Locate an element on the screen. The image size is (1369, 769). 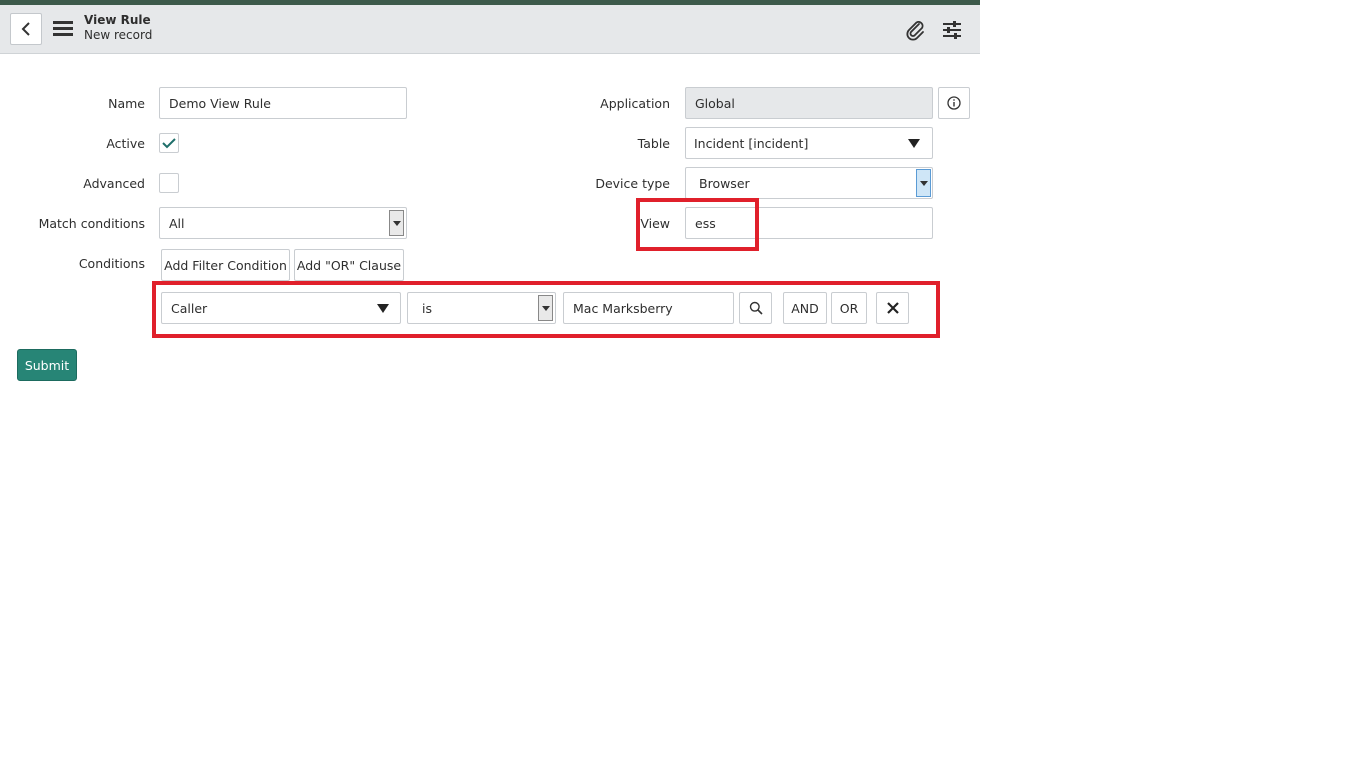
menu-icon is located at coordinates (63, 29).